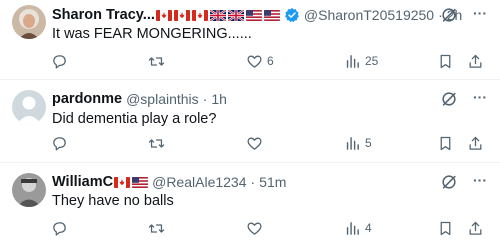 The height and width of the screenshot is (245, 500). Describe the element at coordinates (369, 15) in the screenshot. I see `user-handle: @SharonT20519250` at that location.